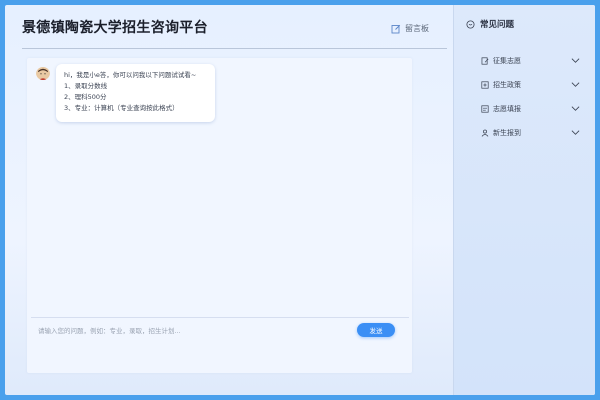 This screenshot has height=400, width=600. I want to click on bot-avatar, so click(43, 73).